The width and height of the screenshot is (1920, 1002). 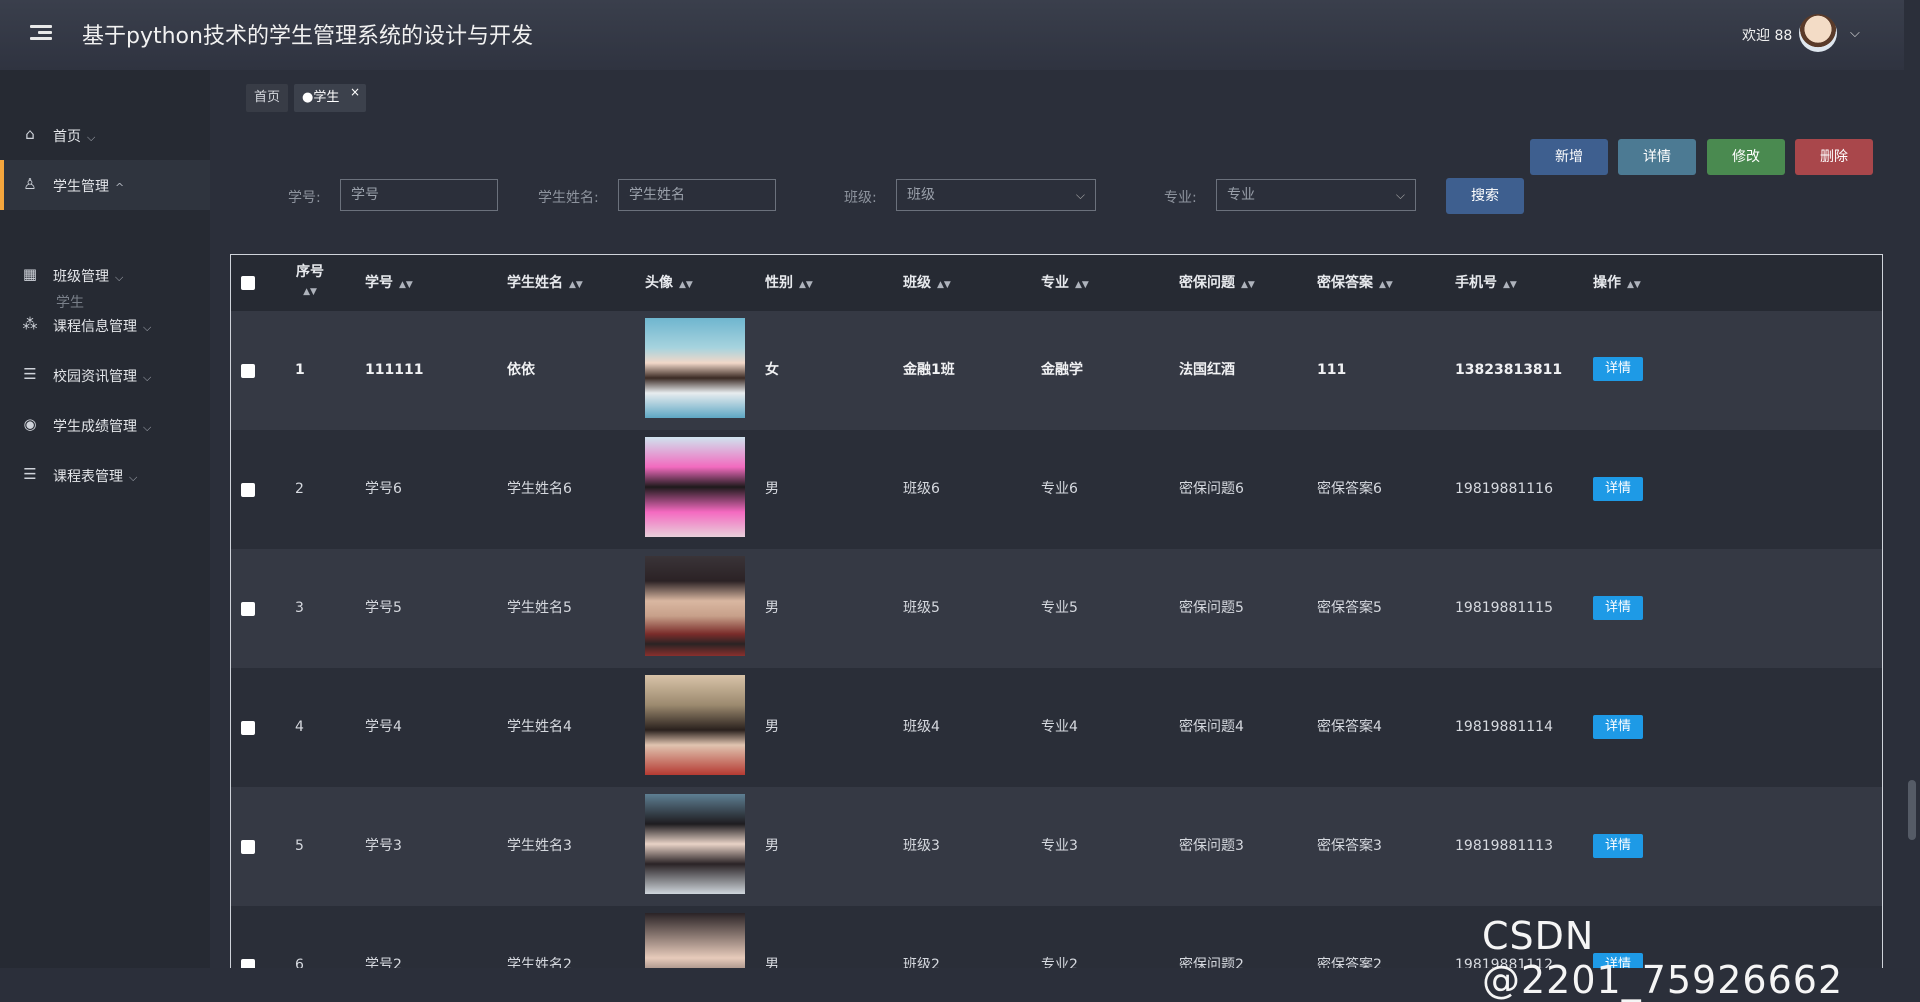 What do you see at coordinates (539, 846) in the screenshot?
I see `cell-name: 学生姓名3` at bounding box center [539, 846].